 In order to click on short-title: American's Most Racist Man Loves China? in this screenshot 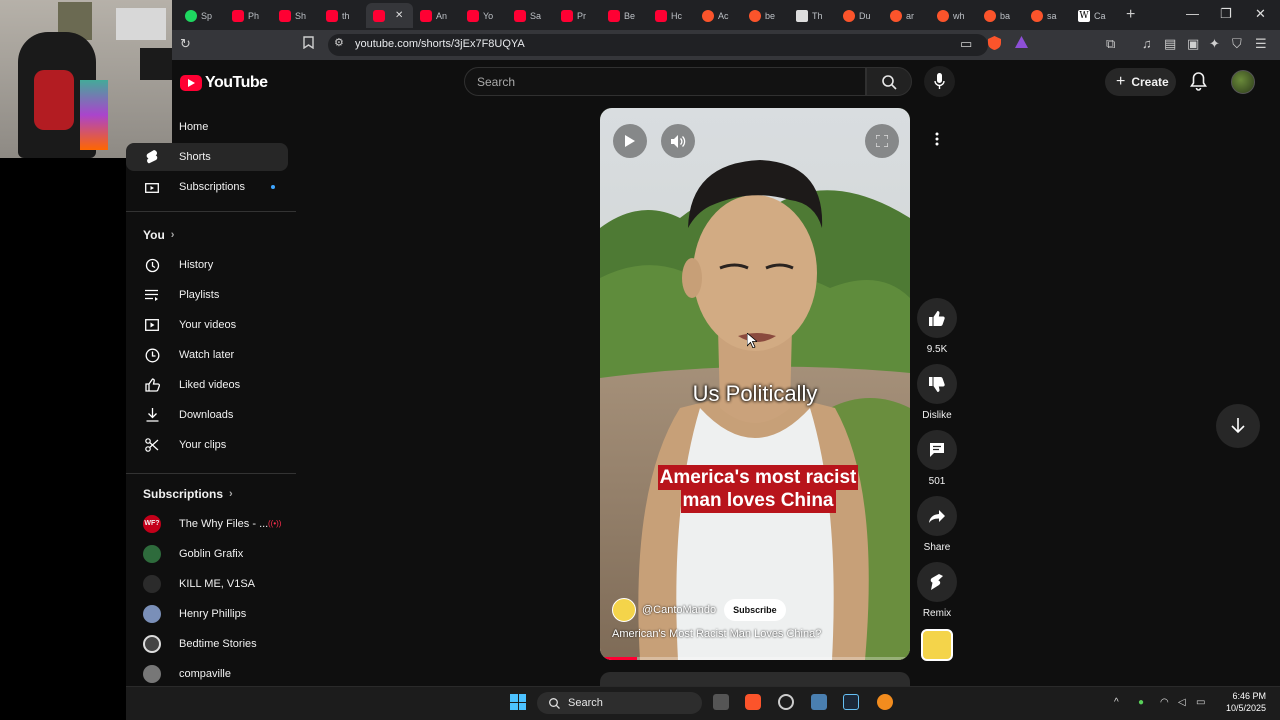, I will do `click(716, 634)`.